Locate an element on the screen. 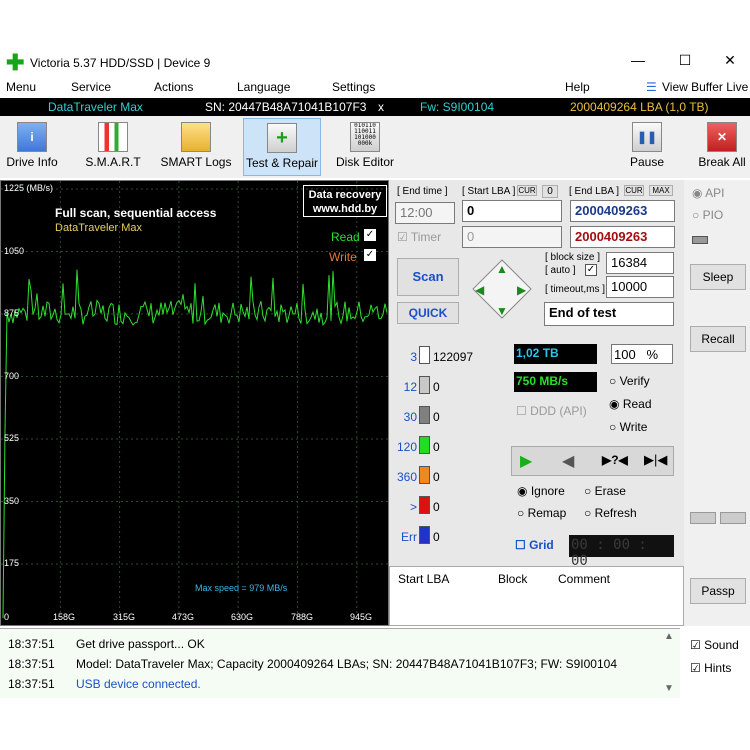 Image resolution: width=750 pixels, height=750 pixels. auto-checkbox: ✓ is located at coordinates (591, 270).